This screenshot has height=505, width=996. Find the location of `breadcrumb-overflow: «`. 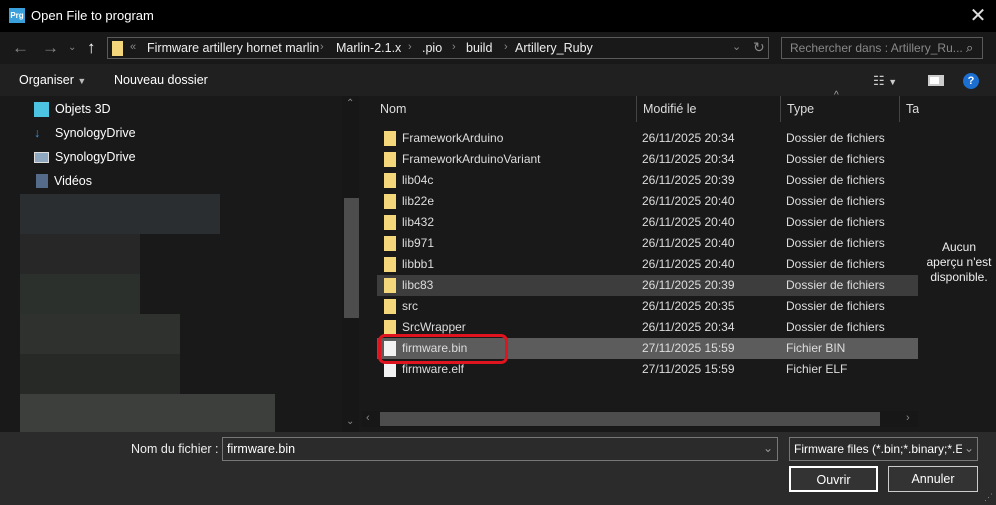

breadcrumb-overflow: « is located at coordinates (133, 47).